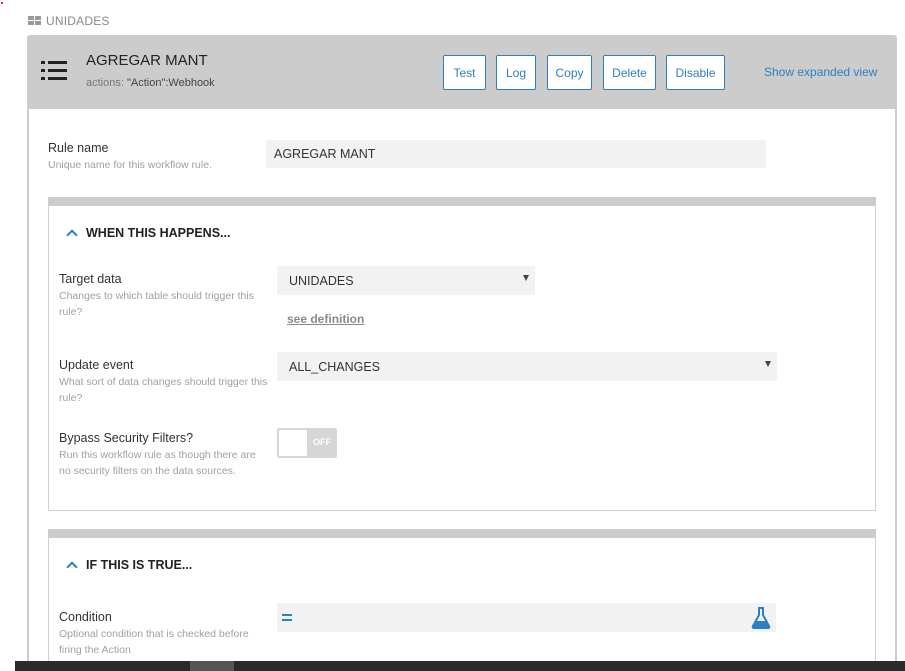  Describe the element at coordinates (820, 72) in the screenshot. I see `show-expanded-view-link: Show expanded view` at that location.